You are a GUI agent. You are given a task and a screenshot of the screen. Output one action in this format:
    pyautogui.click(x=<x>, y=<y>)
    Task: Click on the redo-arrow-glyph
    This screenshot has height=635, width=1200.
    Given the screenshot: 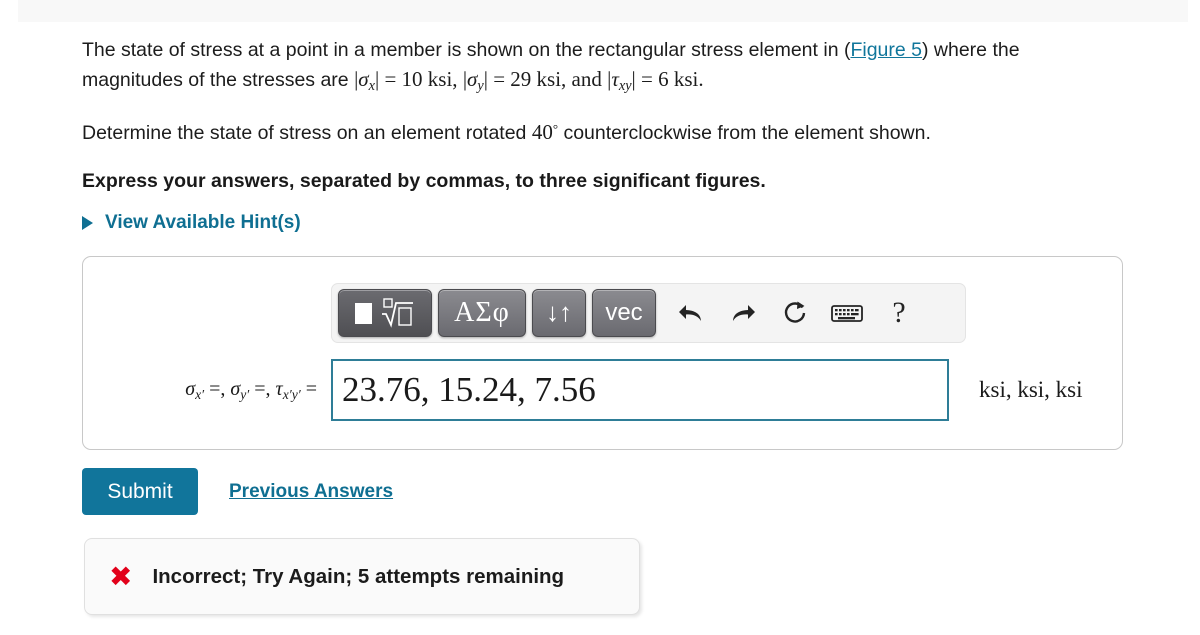 What is the action you would take?
    pyautogui.click(x=744, y=313)
    